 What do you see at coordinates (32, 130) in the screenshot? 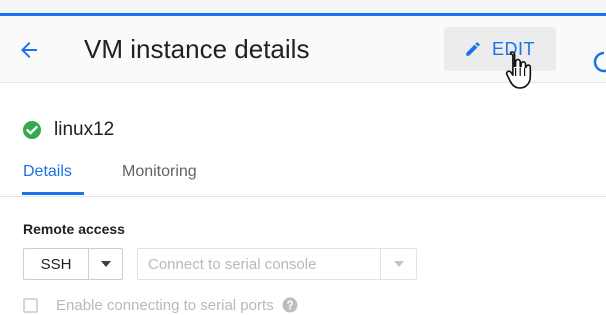
I see `check-circle-icon` at bounding box center [32, 130].